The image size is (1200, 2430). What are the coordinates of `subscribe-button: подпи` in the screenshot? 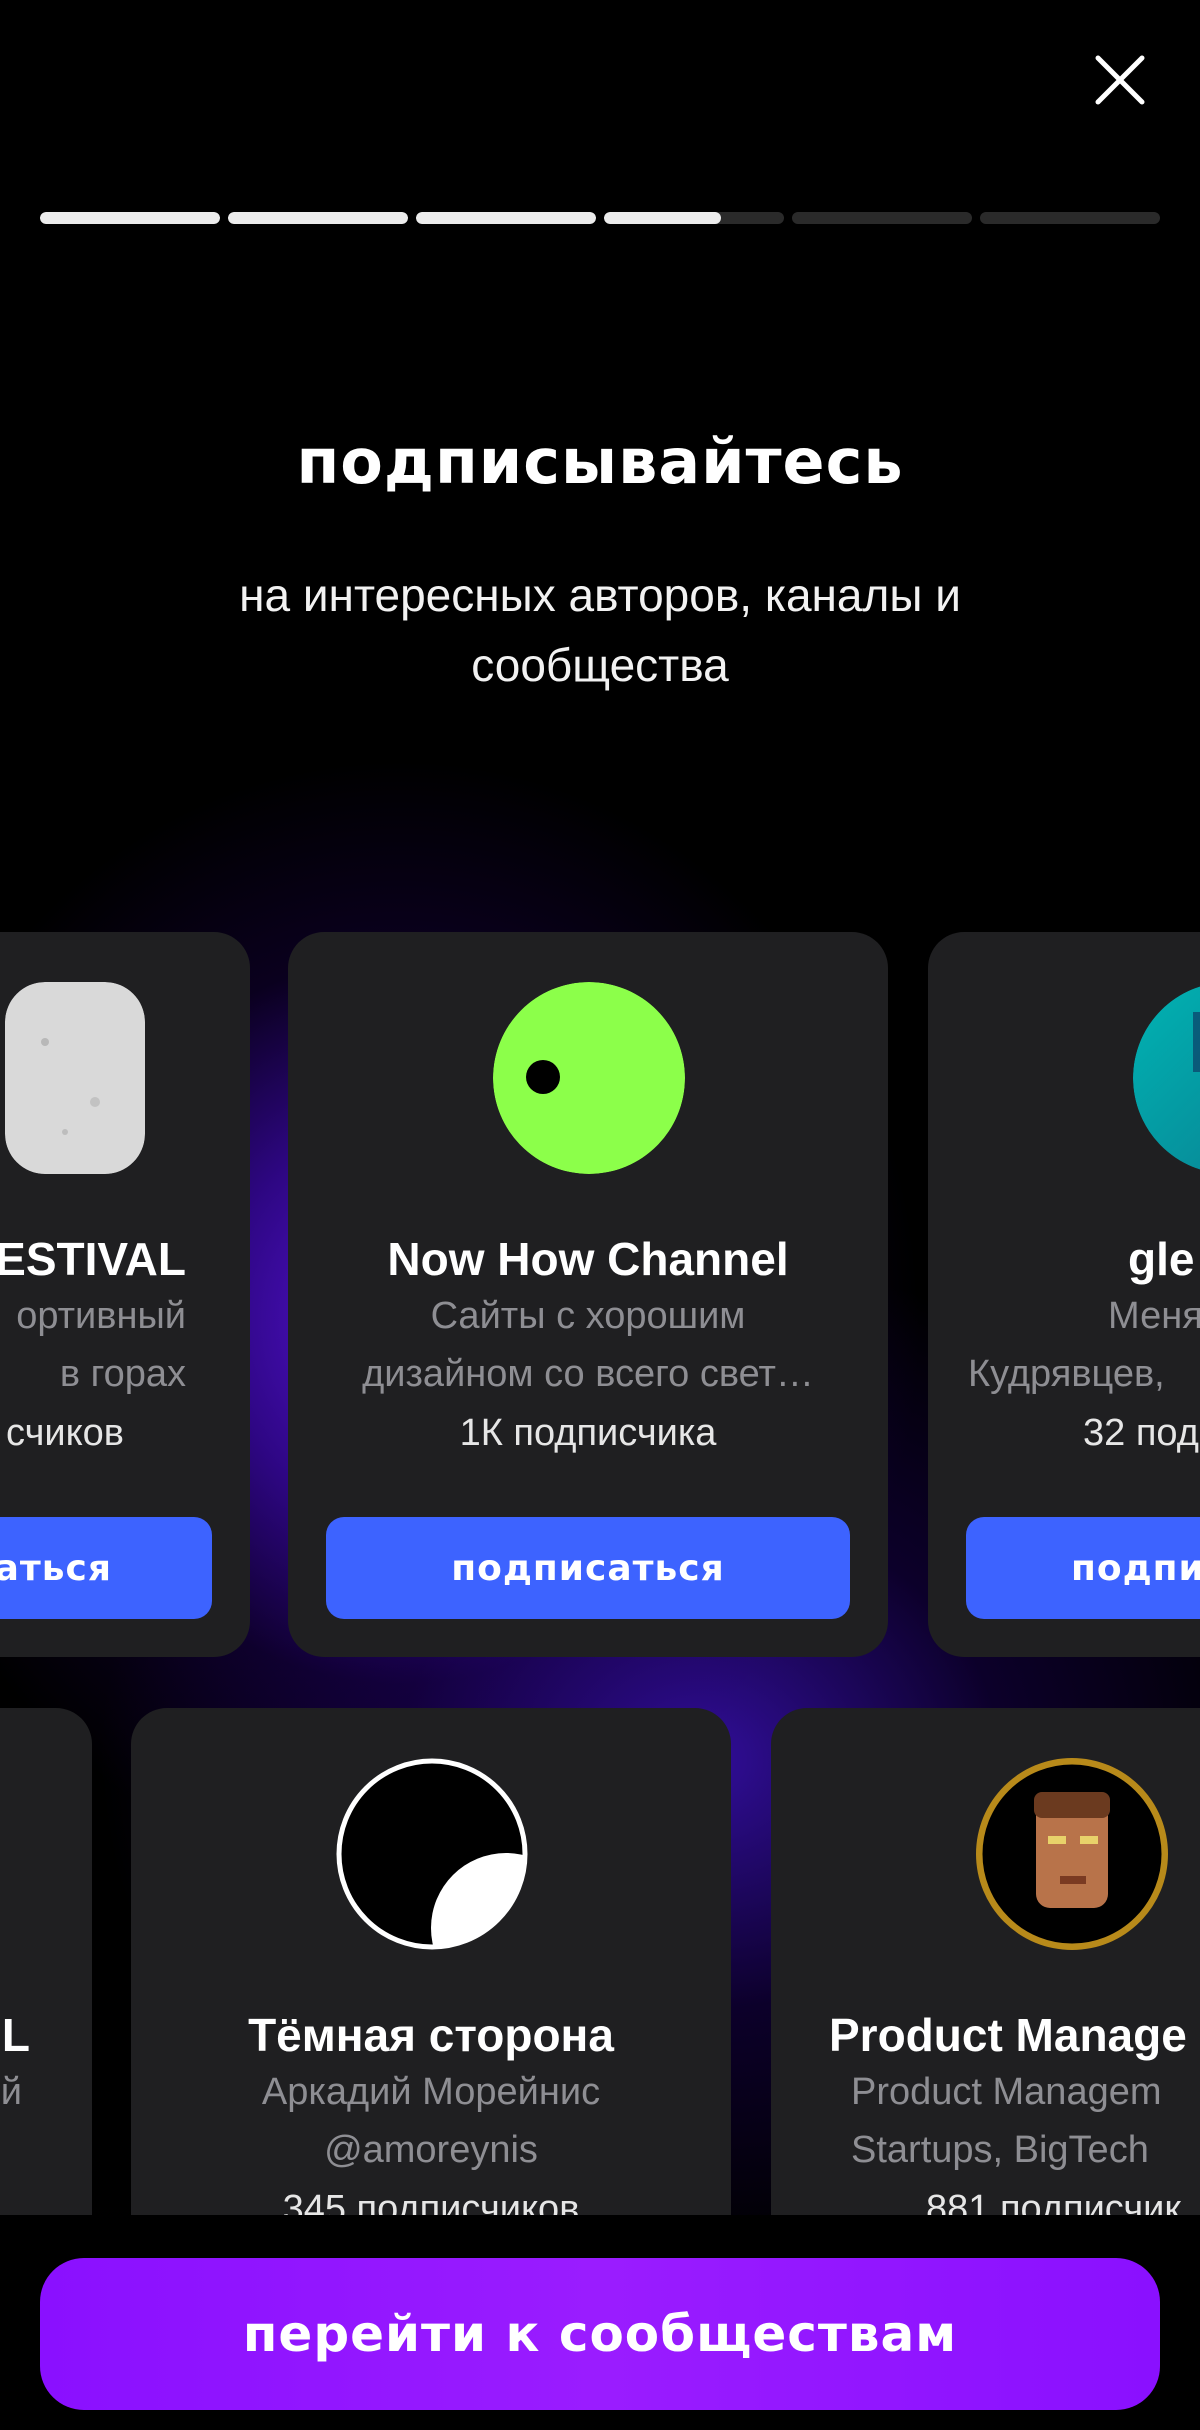 It's located at (1083, 1568).